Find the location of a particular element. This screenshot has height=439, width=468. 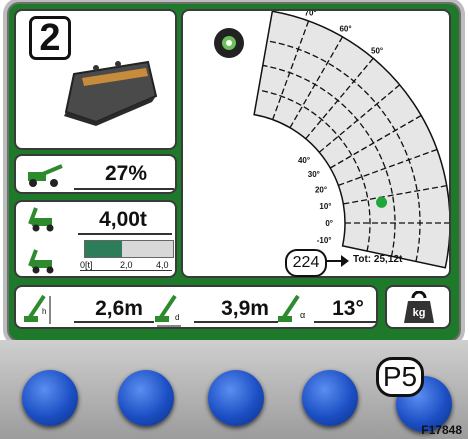

load-scale-label-0: 0[t] is located at coordinates (86, 265).